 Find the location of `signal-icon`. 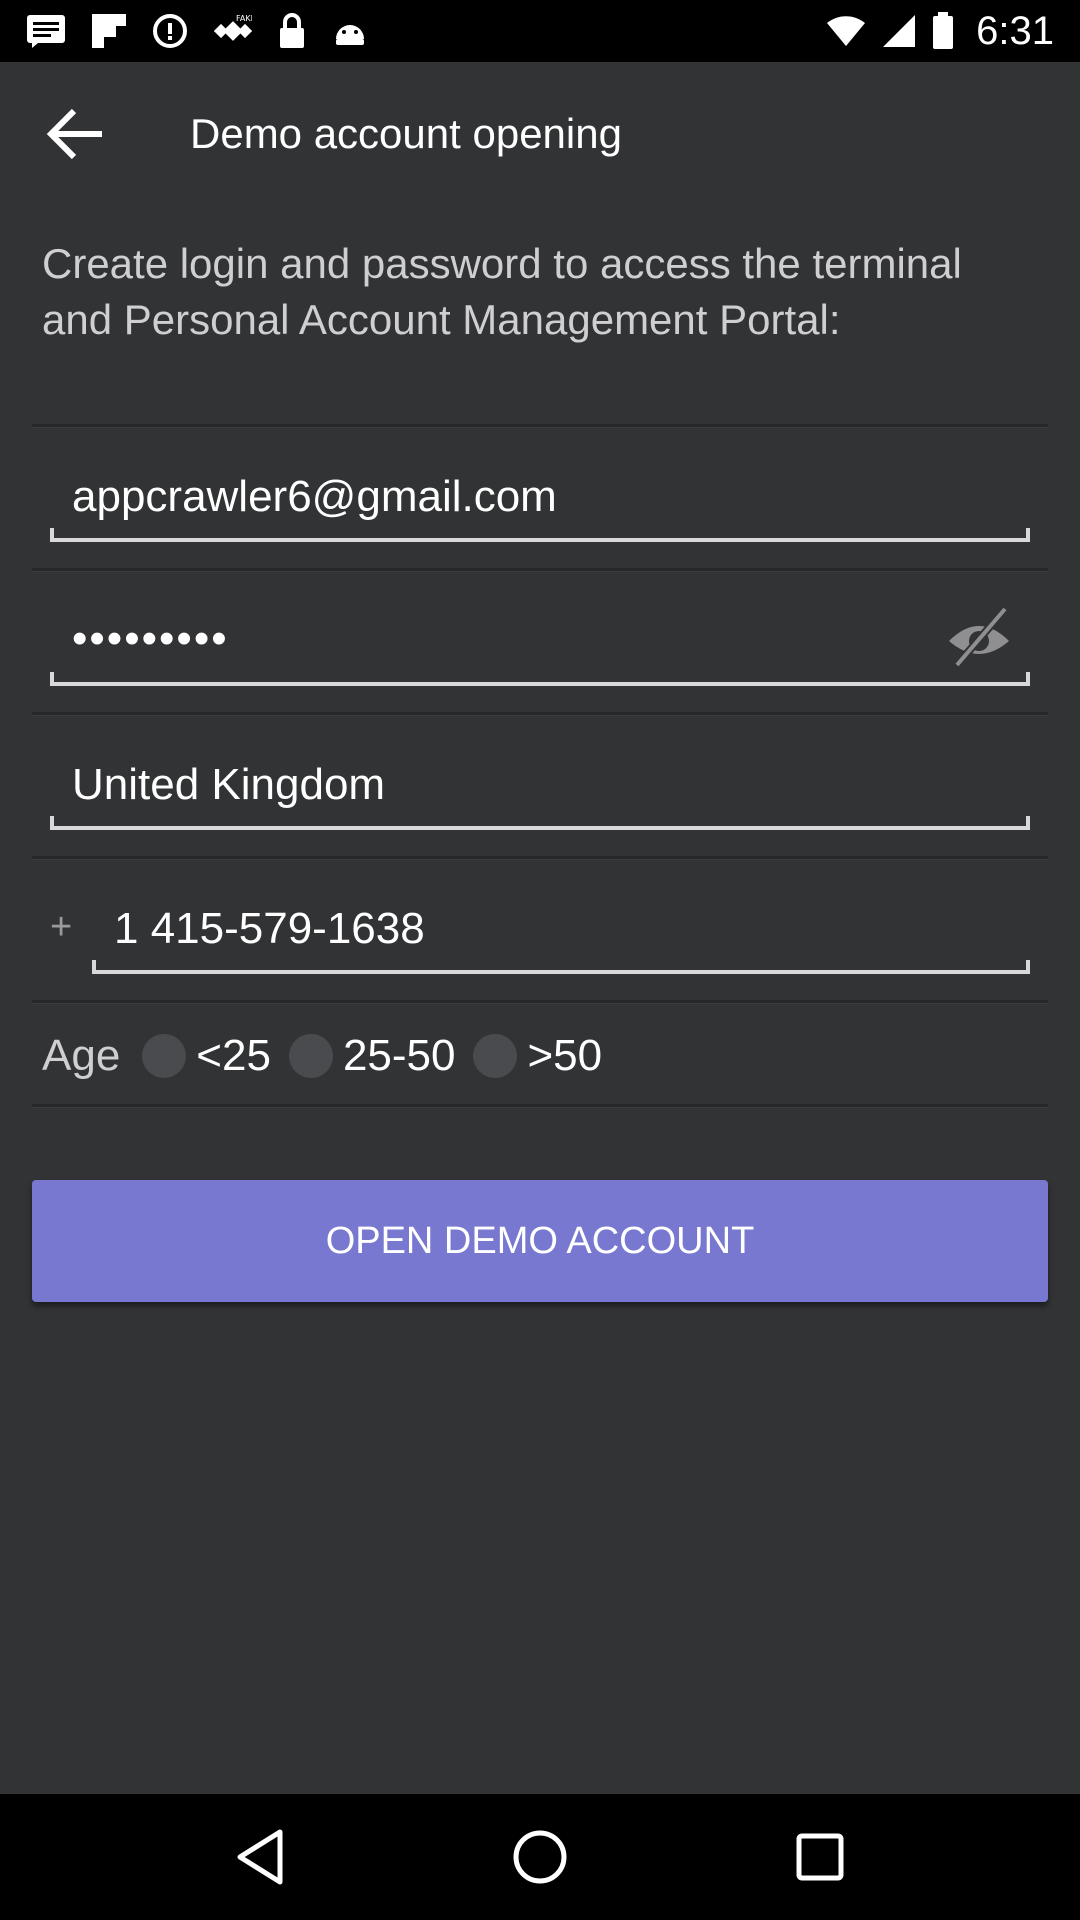

signal-icon is located at coordinates (899, 31).